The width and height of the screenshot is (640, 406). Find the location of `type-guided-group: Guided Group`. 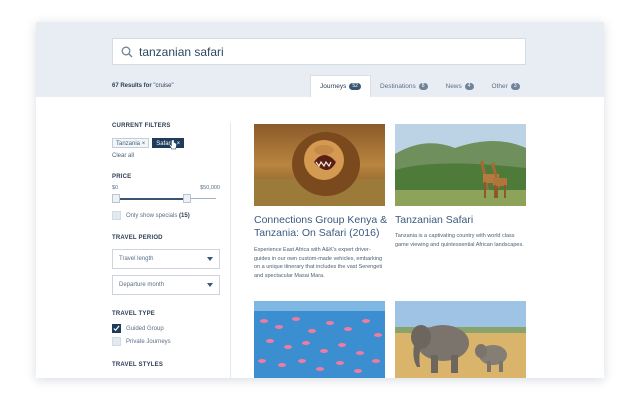

type-guided-group: Guided Group is located at coordinates (167, 328).